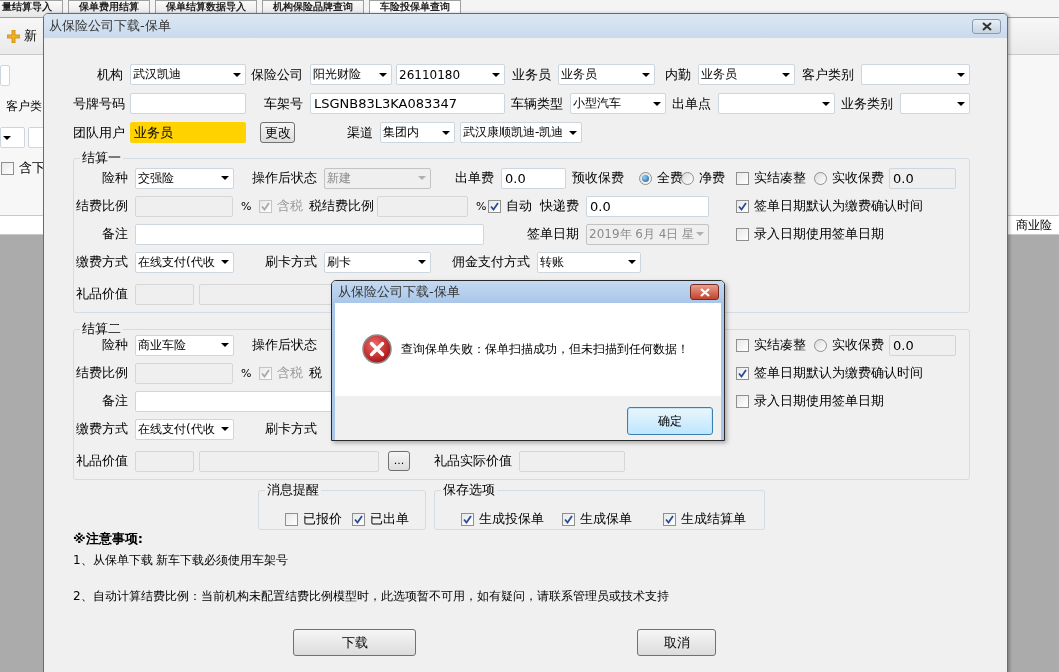 This screenshot has width=1059, height=672. I want to click on dialog-button: 下载, so click(354, 642).